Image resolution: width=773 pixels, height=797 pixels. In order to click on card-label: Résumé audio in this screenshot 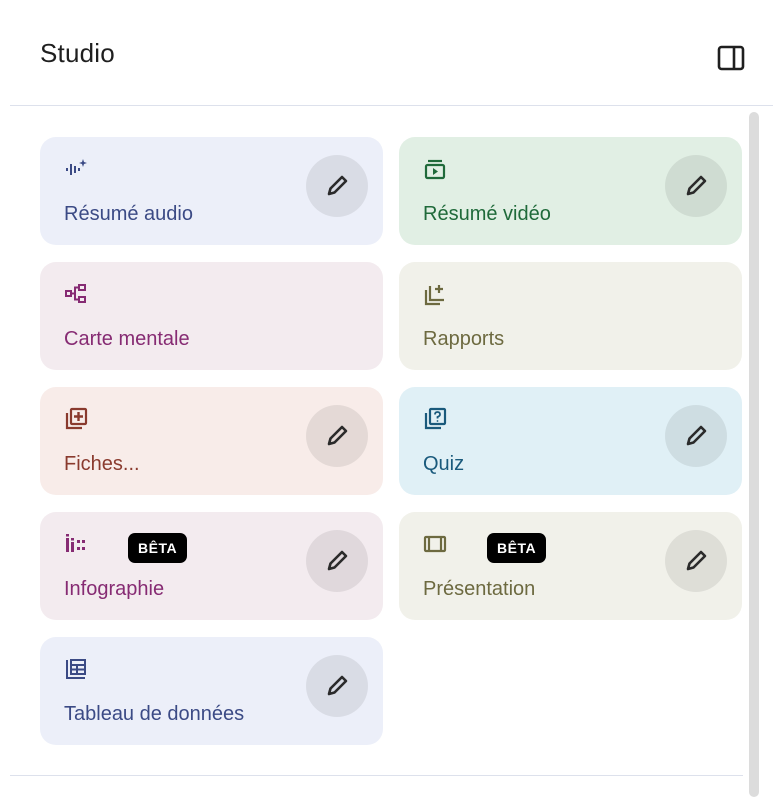, I will do `click(128, 214)`.